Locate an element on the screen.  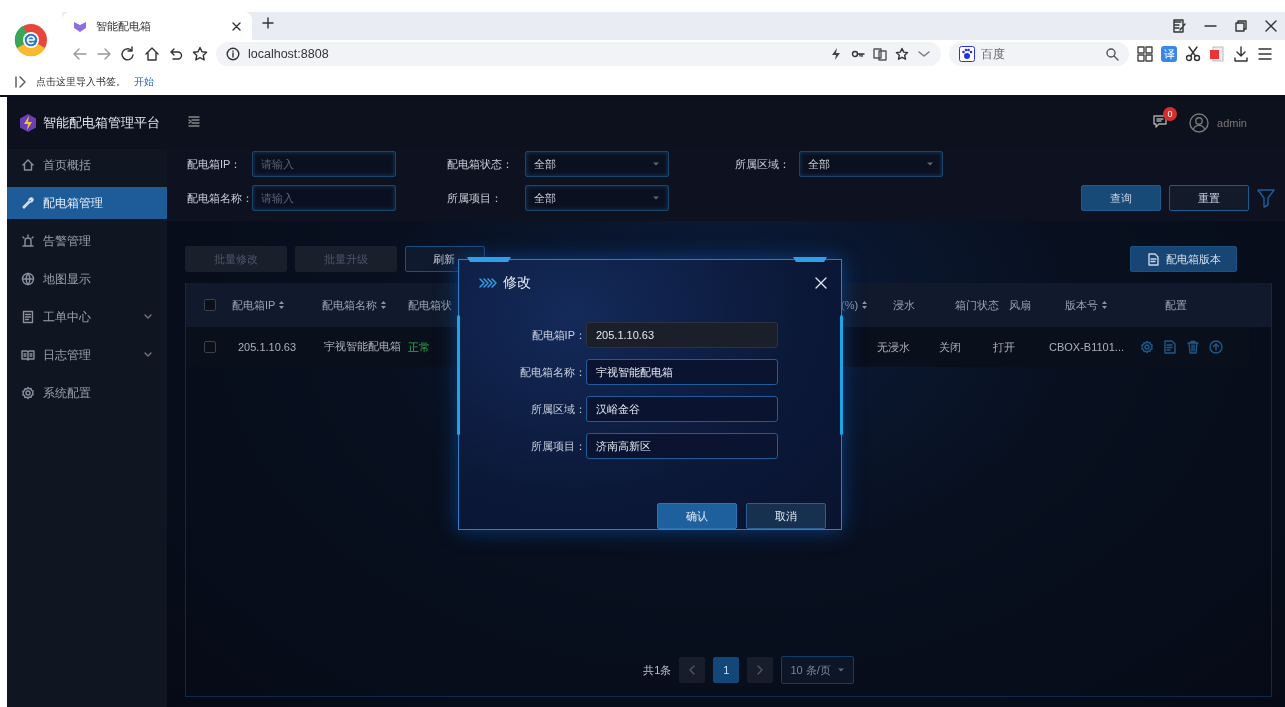
table-cell-text: 宇视智能配电箱 is located at coordinates (362, 347).